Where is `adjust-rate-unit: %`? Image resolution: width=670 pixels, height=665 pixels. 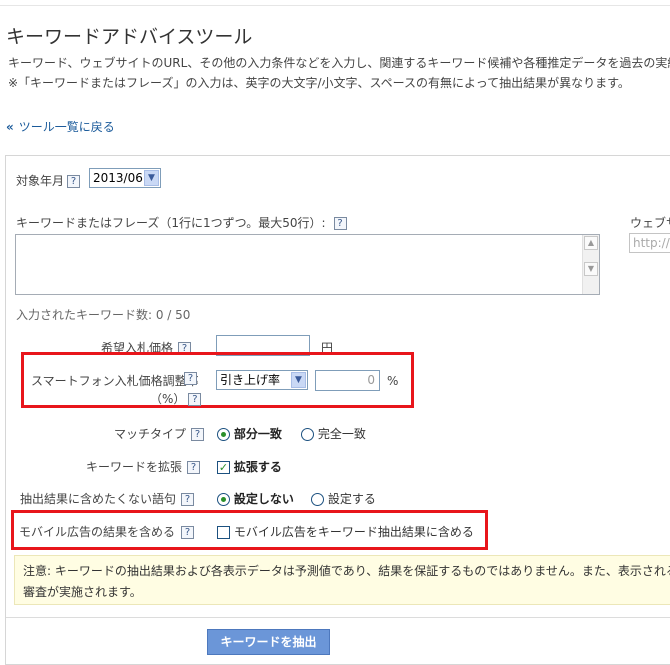
adjust-rate-unit: % is located at coordinates (393, 381).